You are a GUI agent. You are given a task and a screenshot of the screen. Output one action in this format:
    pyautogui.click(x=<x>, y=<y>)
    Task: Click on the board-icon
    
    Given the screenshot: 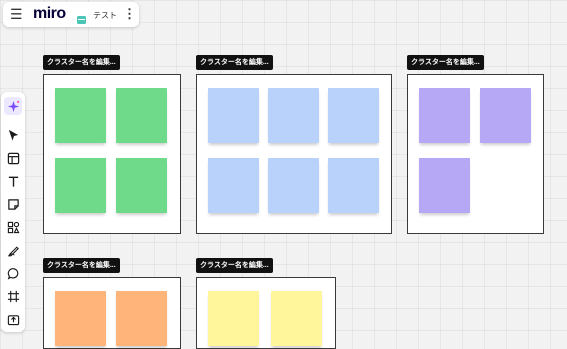 What is the action you would take?
    pyautogui.click(x=81, y=17)
    